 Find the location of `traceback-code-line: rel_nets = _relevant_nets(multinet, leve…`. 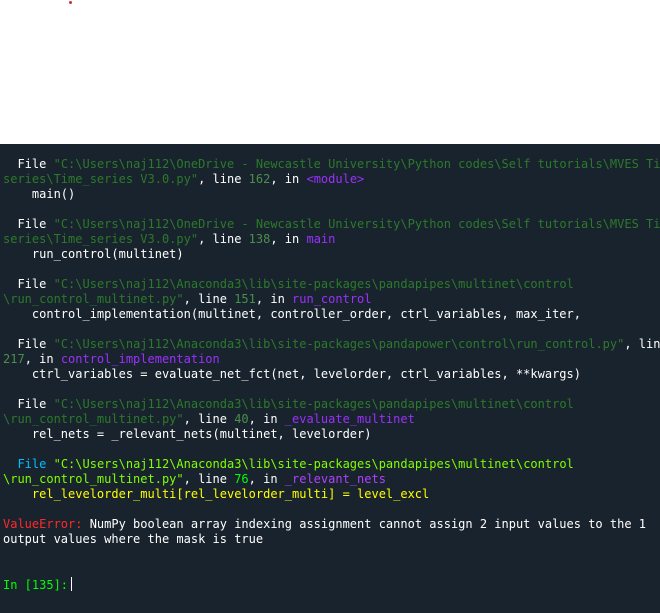

traceback-code-line: rel_nets = _relevant_nets(multinet, leve… is located at coordinates (187, 434).